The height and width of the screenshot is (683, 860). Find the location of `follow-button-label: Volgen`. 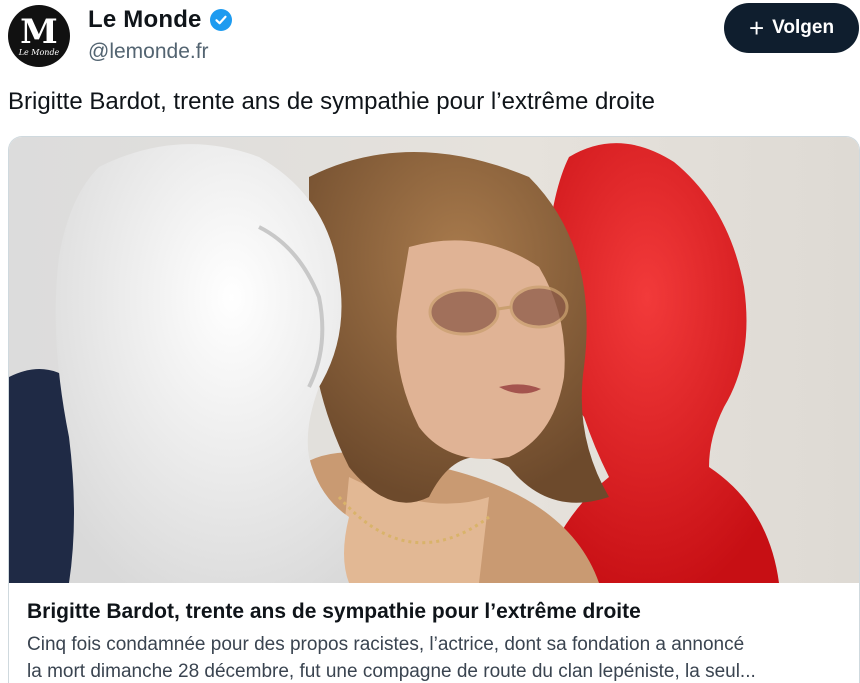

follow-button-label: Volgen is located at coordinates (803, 27).